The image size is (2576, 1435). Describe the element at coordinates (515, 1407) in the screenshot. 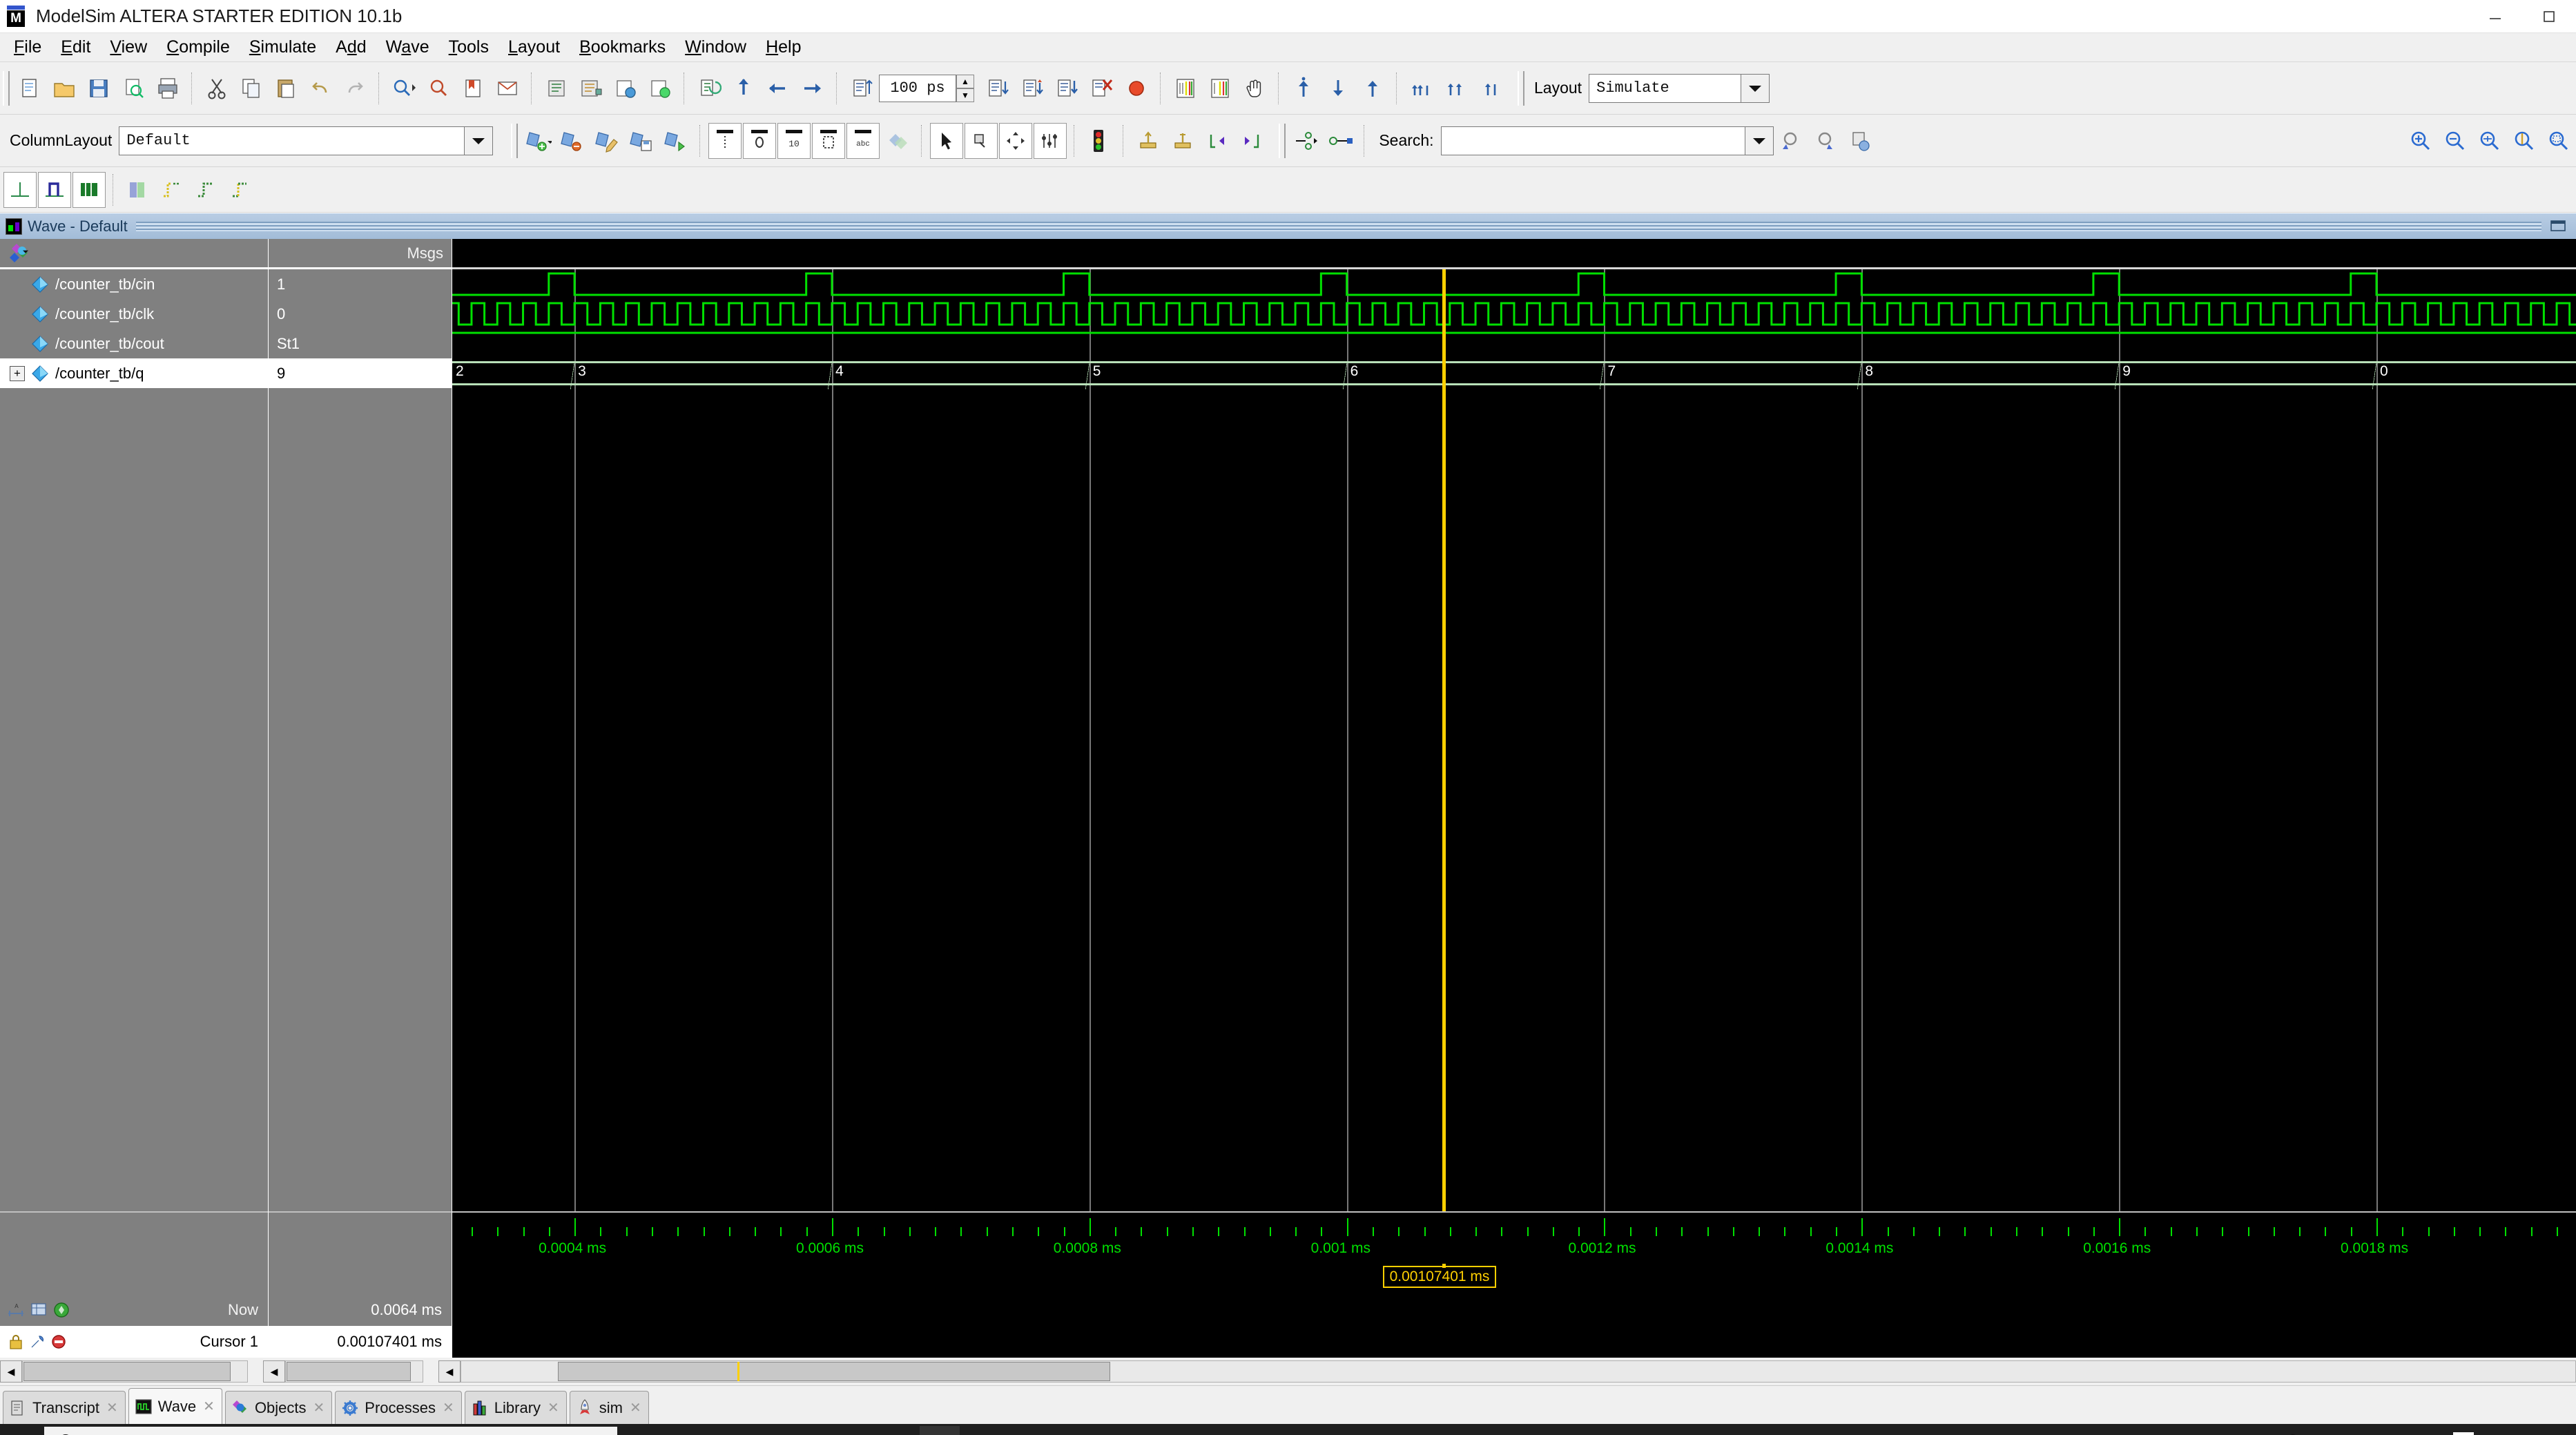

I see `tab-library: Library ✕` at that location.